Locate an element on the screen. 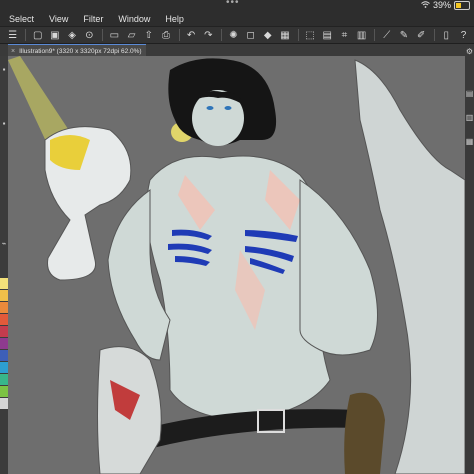  export-icon: ⊙ is located at coordinates (89, 35).